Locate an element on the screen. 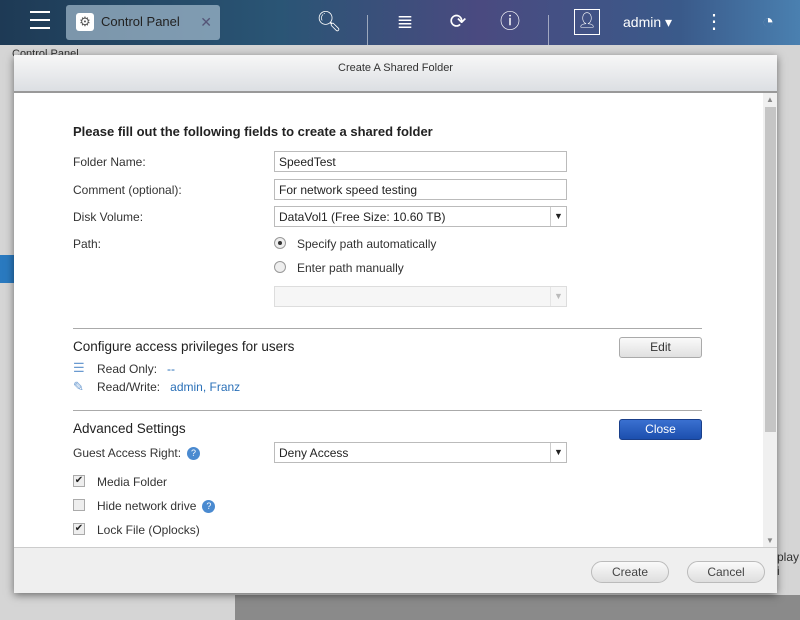 This screenshot has width=800, height=620. create-button: Create is located at coordinates (630, 572).